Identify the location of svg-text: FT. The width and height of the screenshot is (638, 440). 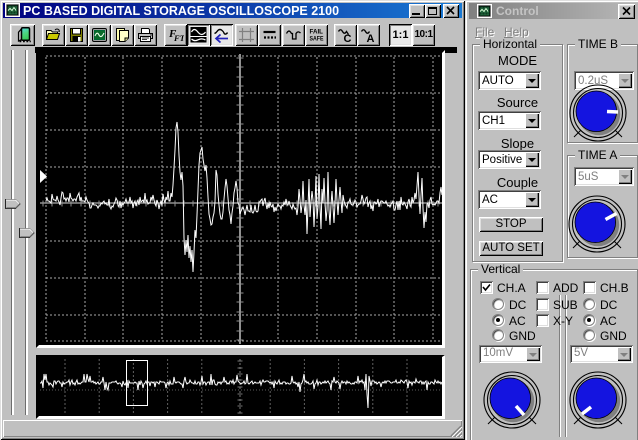
(178, 38).